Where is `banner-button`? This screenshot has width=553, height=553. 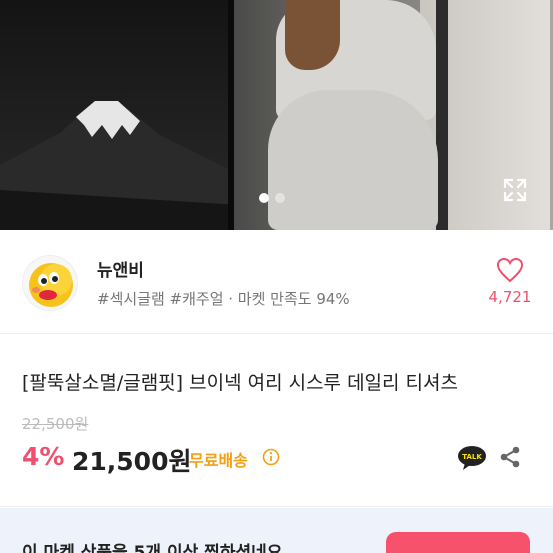
banner-button is located at coordinates (458, 542).